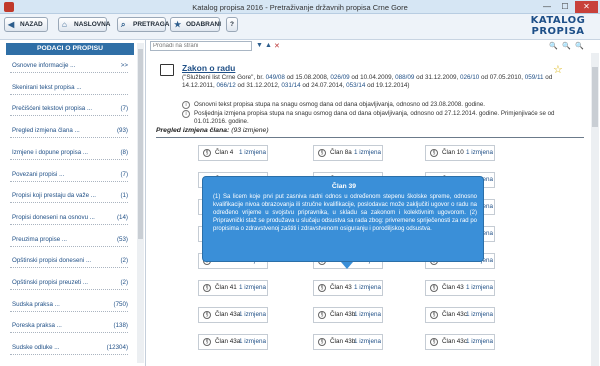 The image size is (600, 366). I want to click on sidebar-item: Pregled izmjena člana ... (93), so click(69, 131).